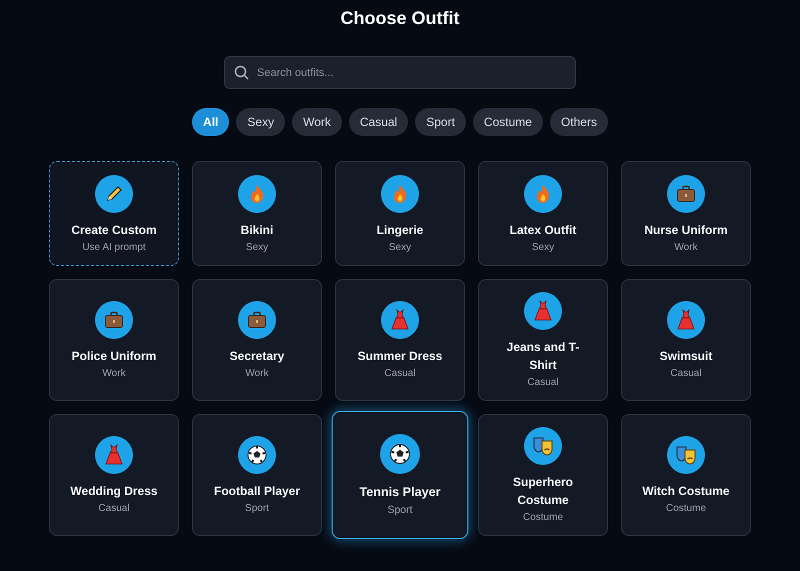  Describe the element at coordinates (114, 340) in the screenshot. I see `outfit-card: Police Uniform Work` at that location.